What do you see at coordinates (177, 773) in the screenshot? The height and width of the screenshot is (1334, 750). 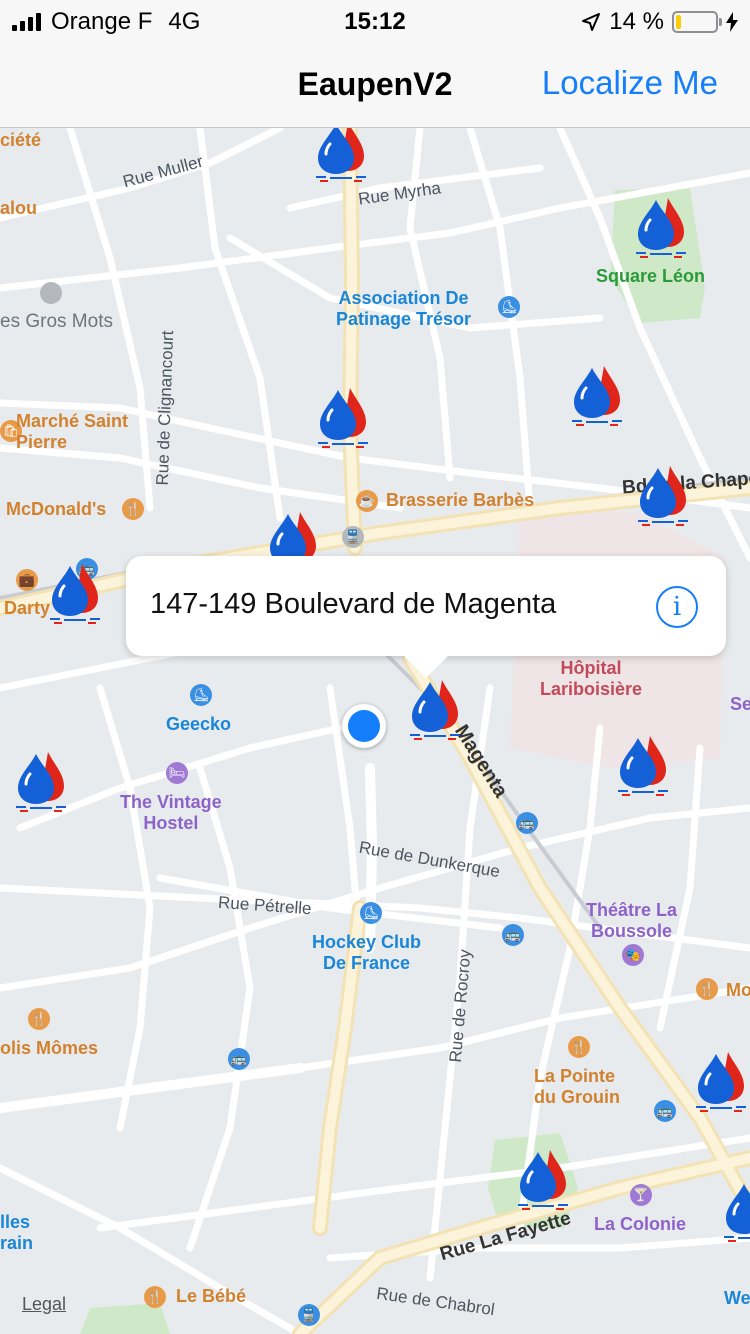 I see `hostel-bed-icon: 🛏` at bounding box center [177, 773].